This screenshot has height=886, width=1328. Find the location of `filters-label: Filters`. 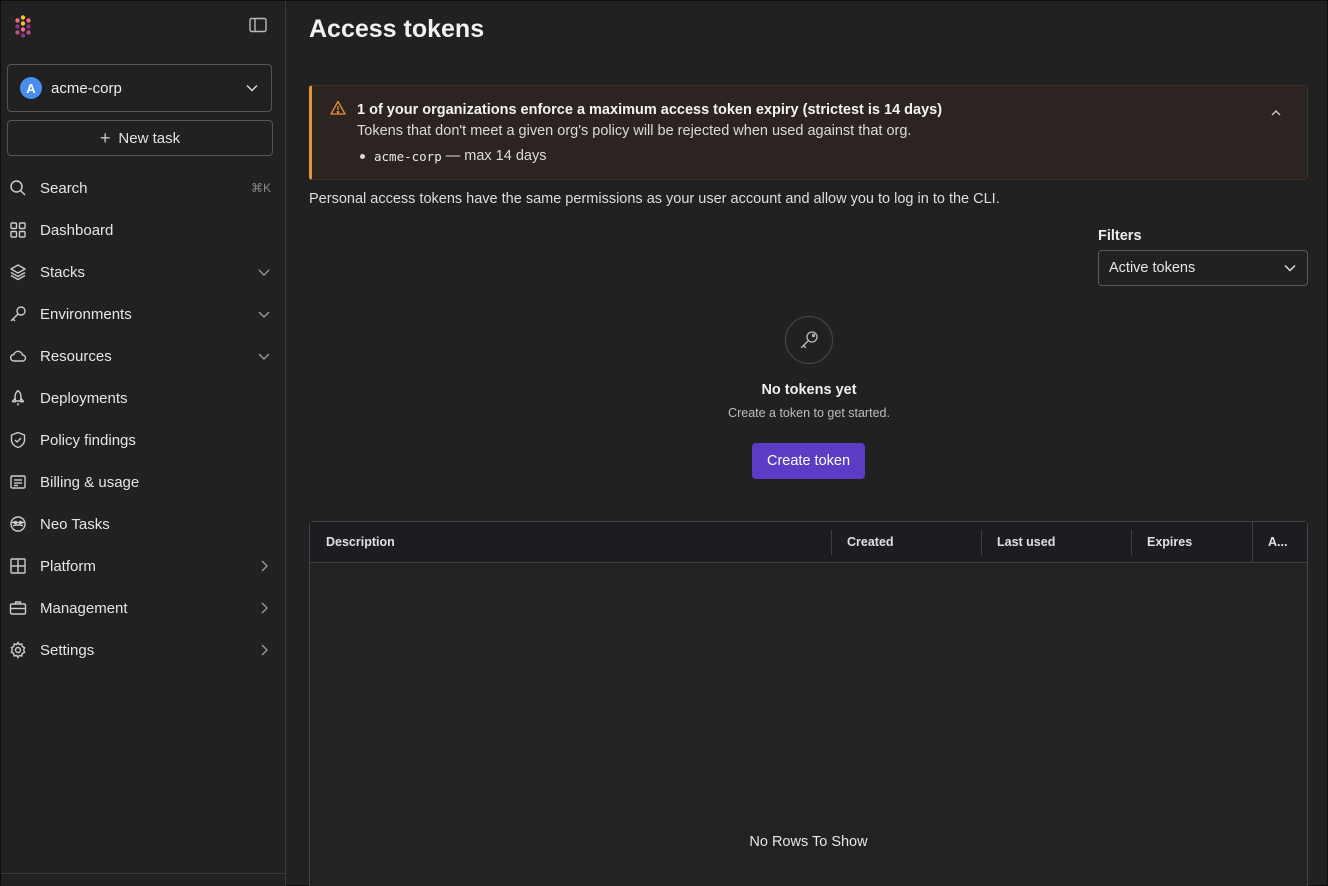

filters-label: Filters is located at coordinates (1120, 236).